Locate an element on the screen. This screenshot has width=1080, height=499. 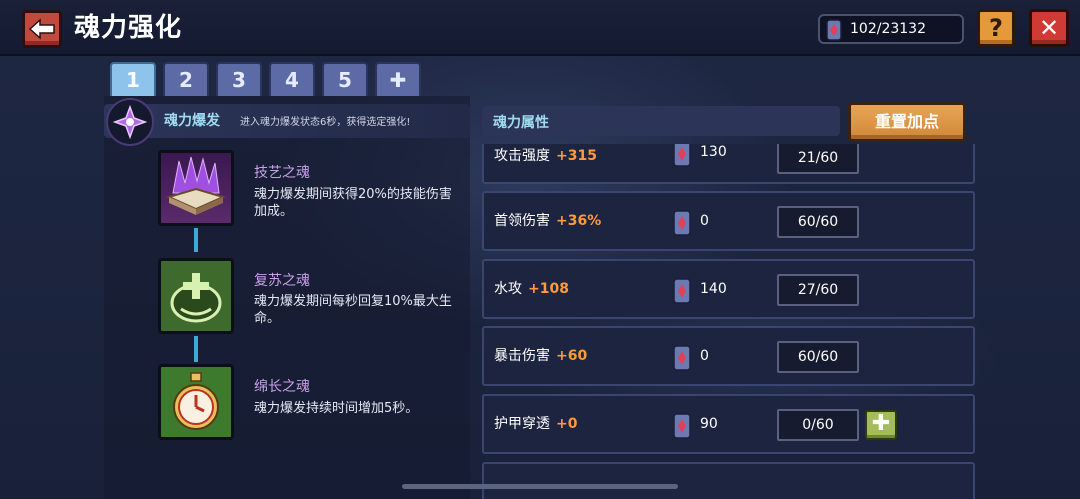
attribute-label: 暴击伤害 is located at coordinates (522, 356).